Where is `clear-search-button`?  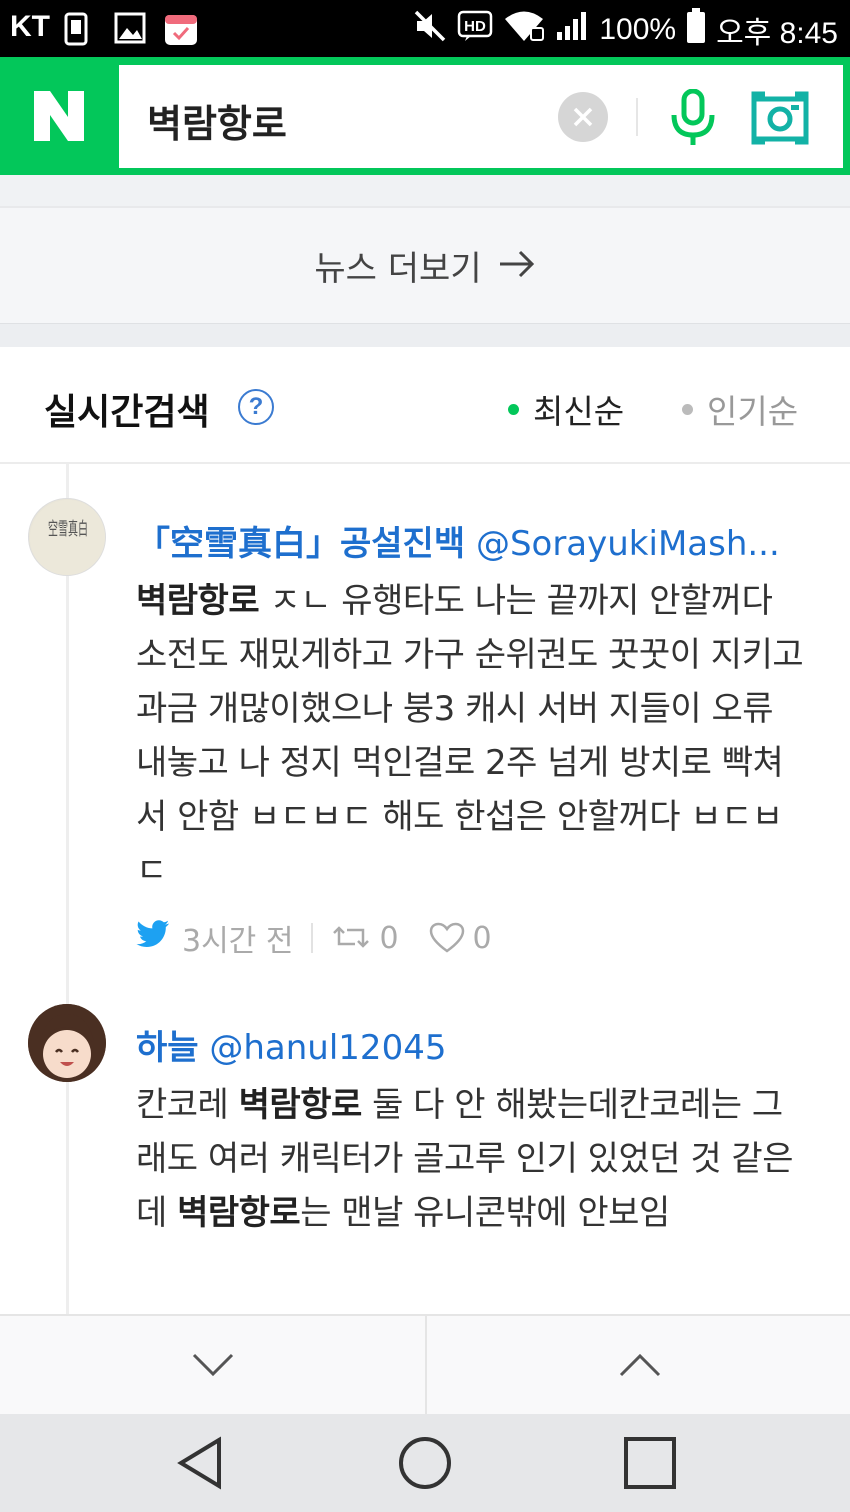
clear-search-button is located at coordinates (583, 117).